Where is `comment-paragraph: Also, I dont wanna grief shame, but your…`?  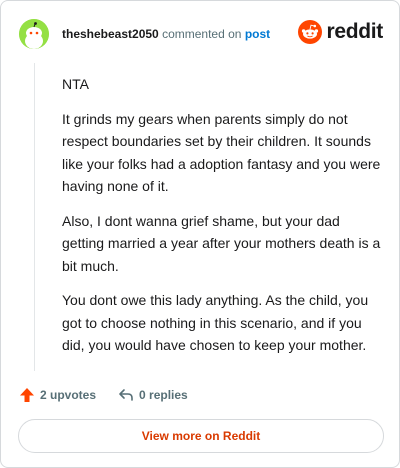 comment-paragraph: Also, I dont wanna grief shame, but your… is located at coordinates (221, 243).